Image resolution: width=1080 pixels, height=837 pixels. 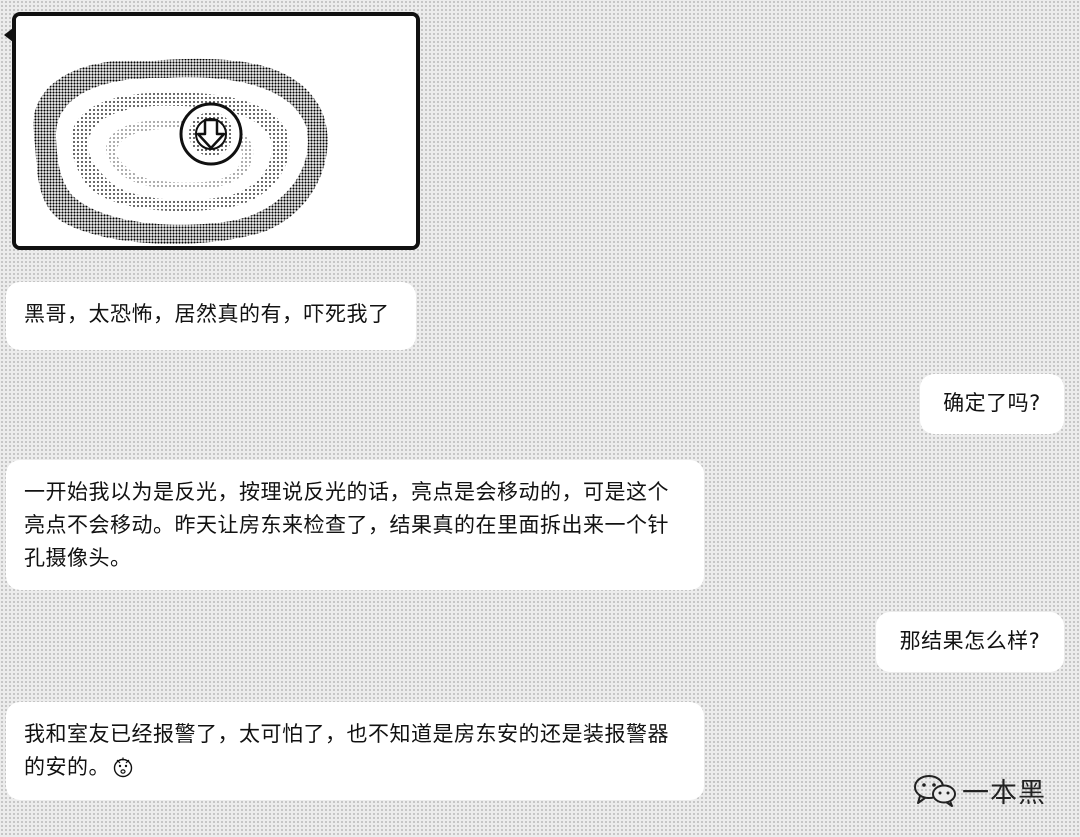 I want to click on message-bubble-left: 我和室友已经报警了，太可怕了，也不知道是房东安的还是装报警器 的安的。, so click(x=355, y=751).